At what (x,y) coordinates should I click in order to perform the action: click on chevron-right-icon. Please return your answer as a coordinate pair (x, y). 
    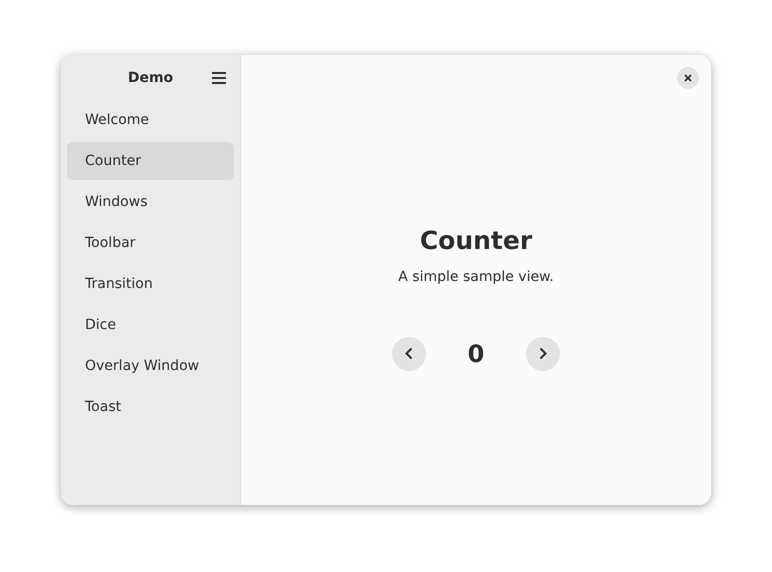
    Looking at the image, I should click on (543, 353).